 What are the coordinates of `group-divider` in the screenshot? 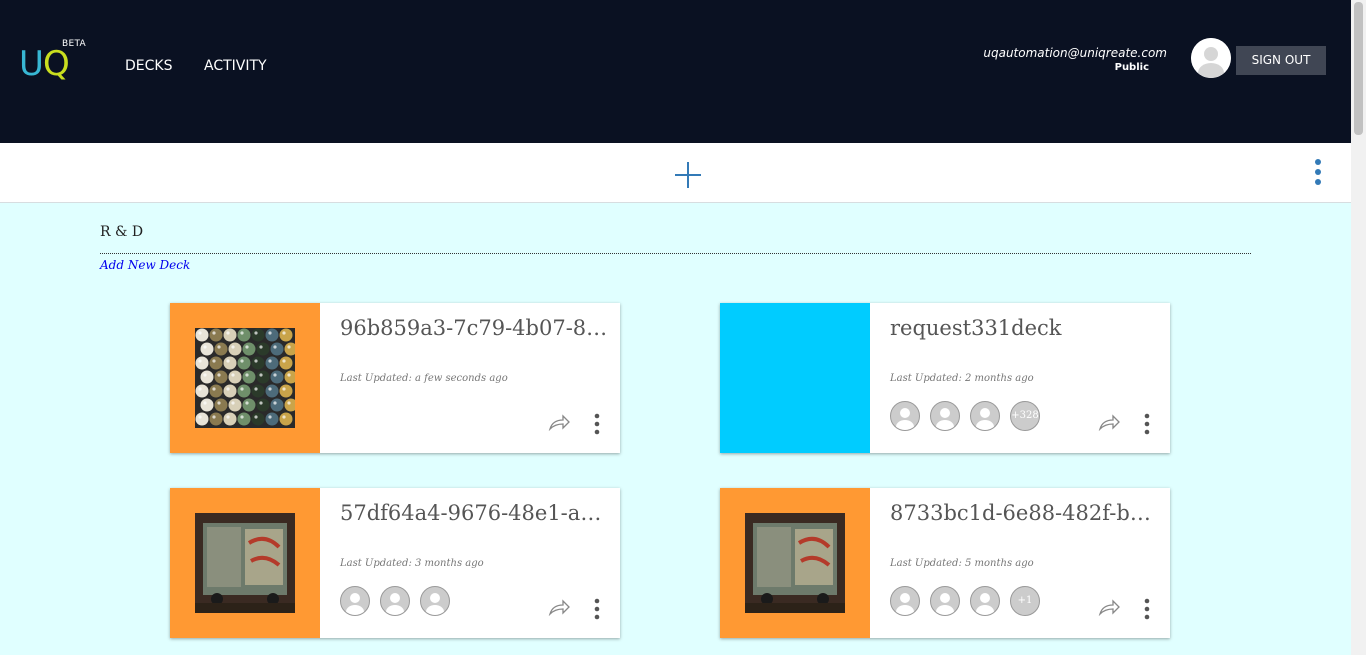 It's located at (675, 253).